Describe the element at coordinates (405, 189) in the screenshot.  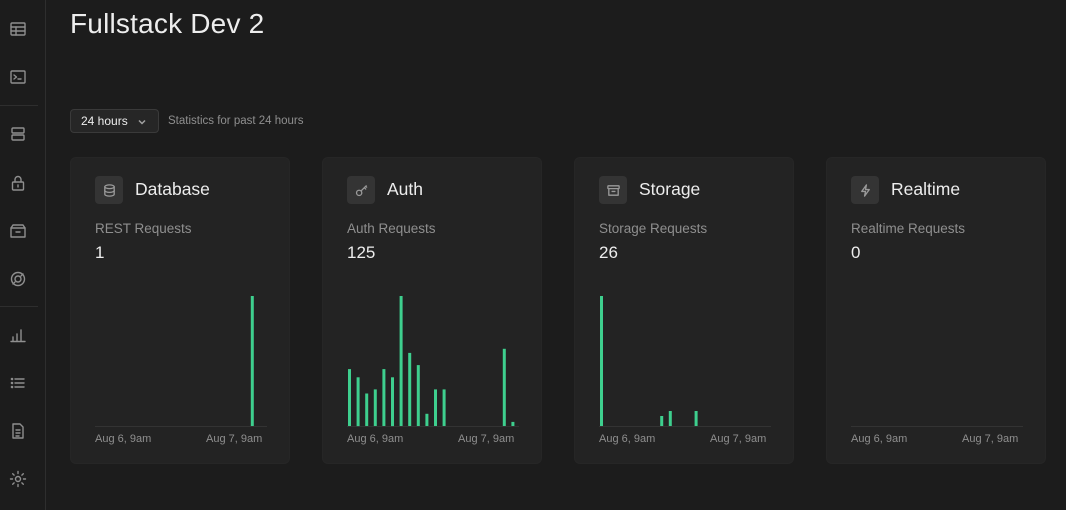
I see `card-title: Auth` at that location.